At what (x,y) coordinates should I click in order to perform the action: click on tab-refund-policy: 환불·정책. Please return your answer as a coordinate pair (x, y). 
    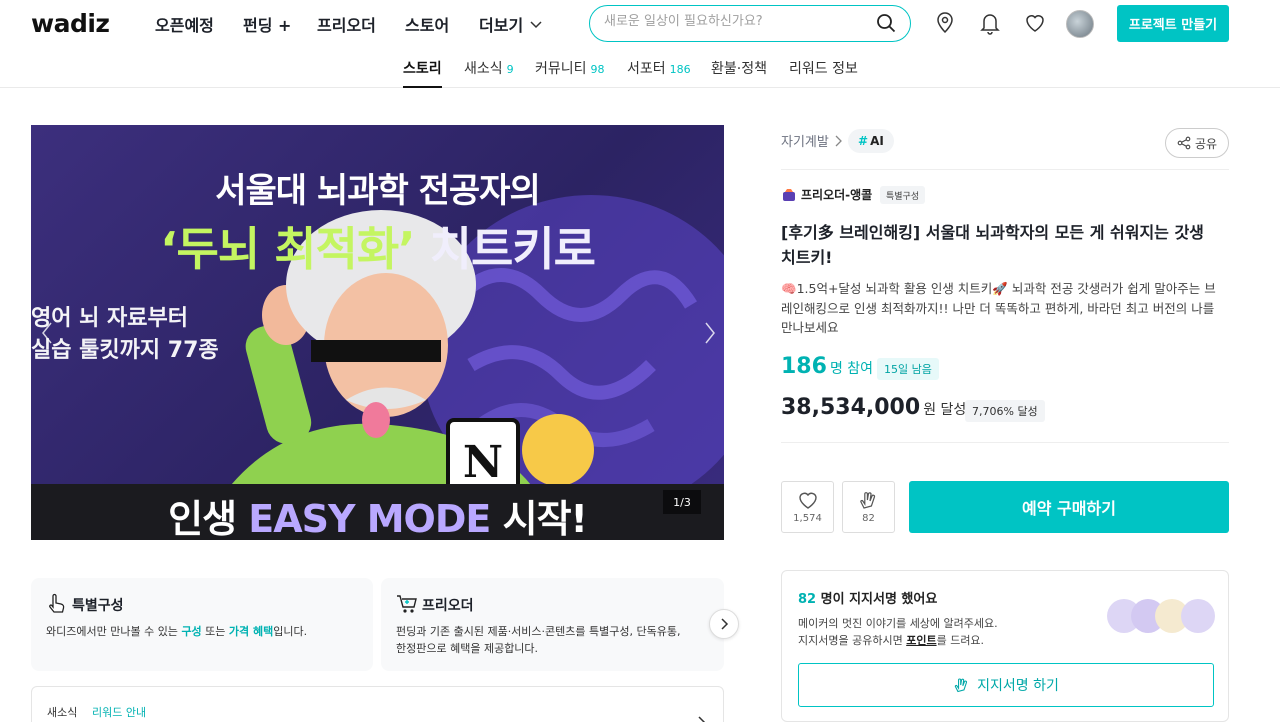
    Looking at the image, I should click on (739, 73).